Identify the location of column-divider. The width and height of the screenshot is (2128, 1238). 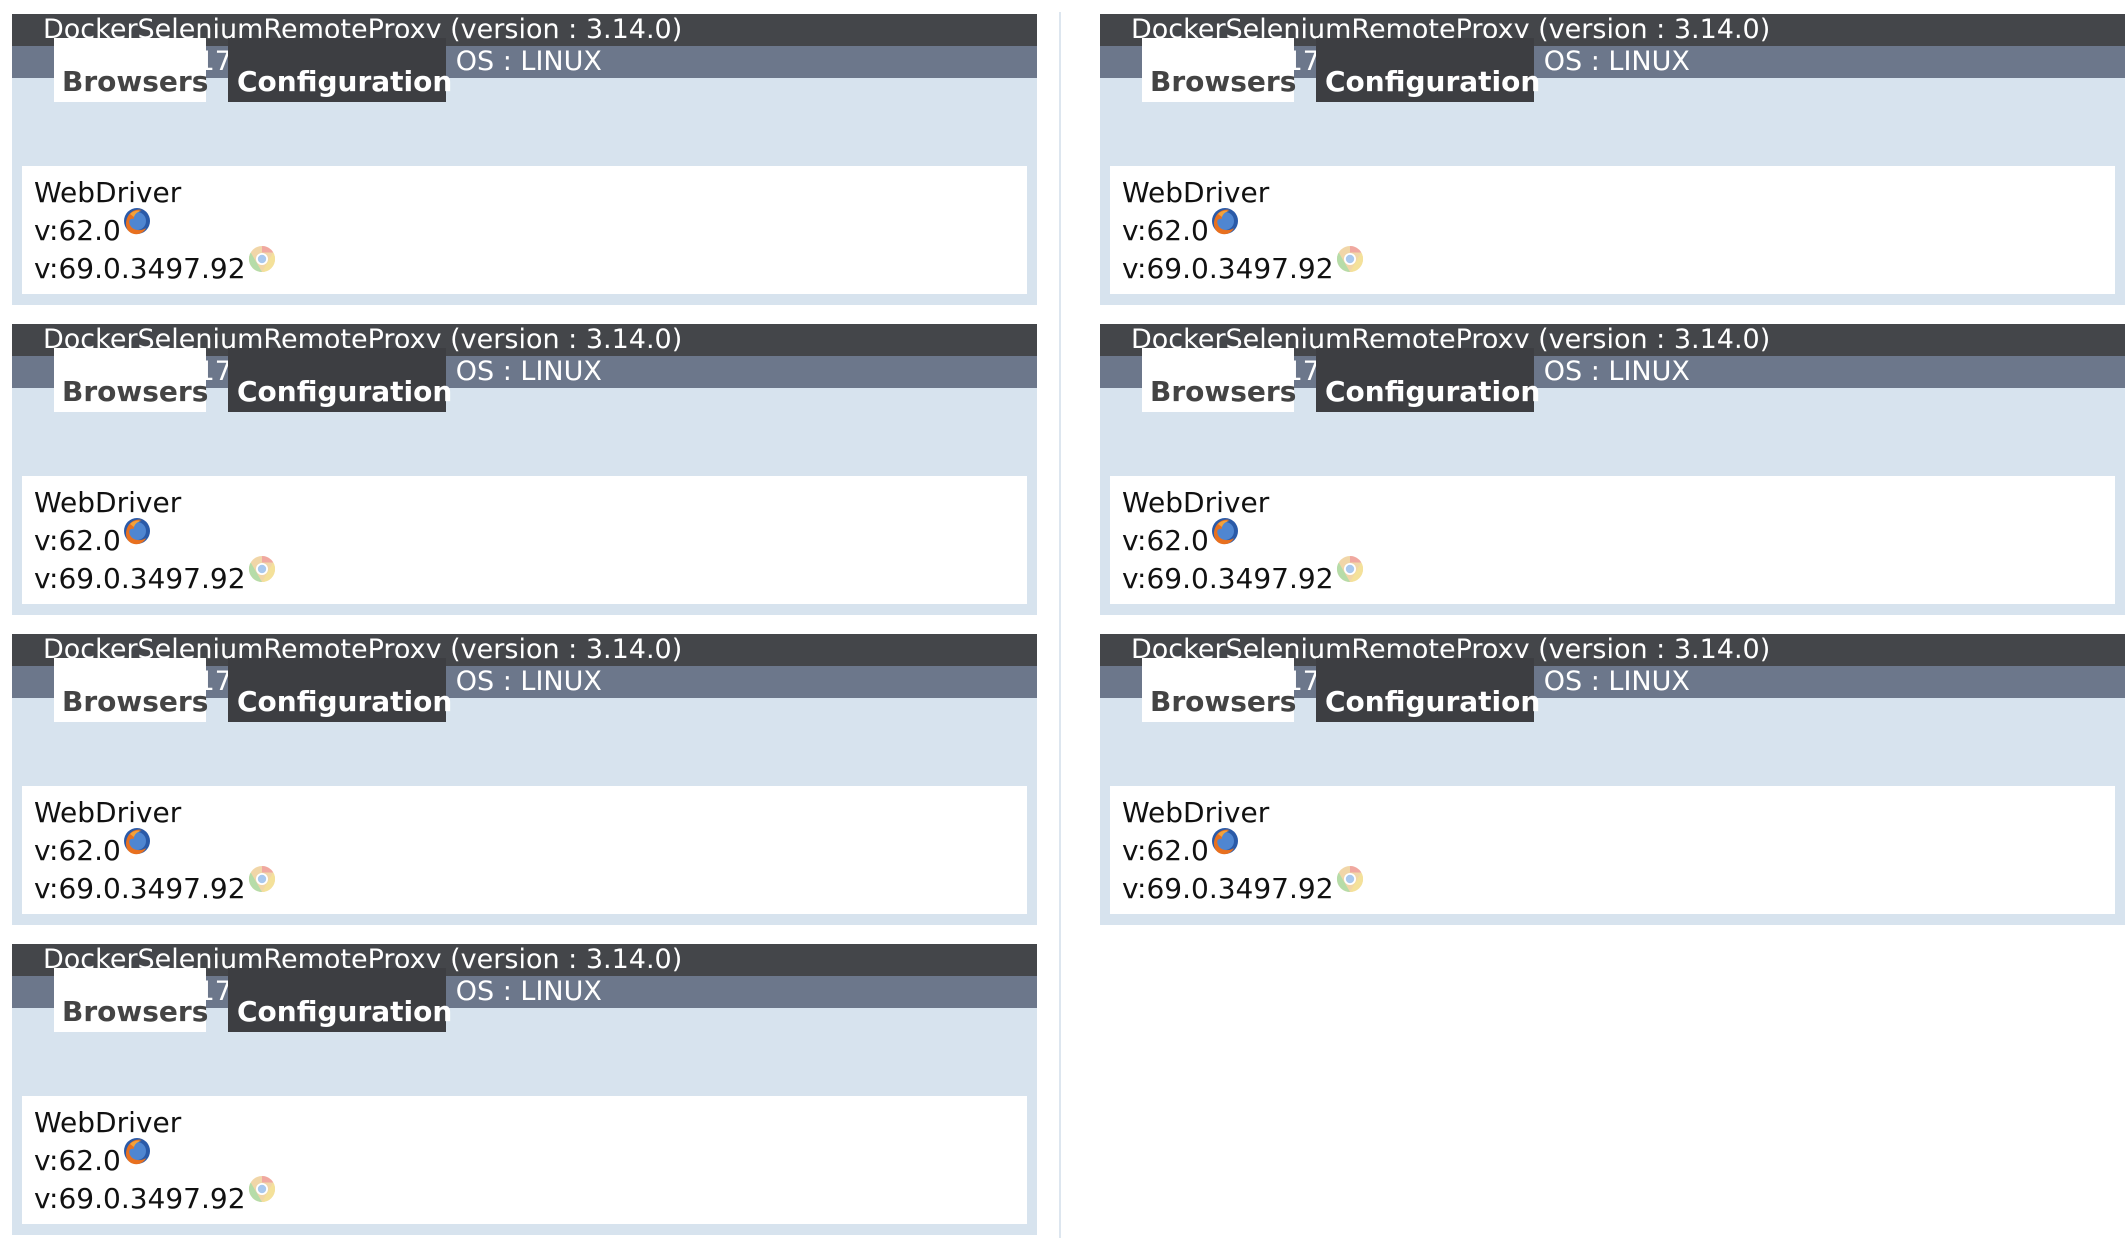
(1060, 625).